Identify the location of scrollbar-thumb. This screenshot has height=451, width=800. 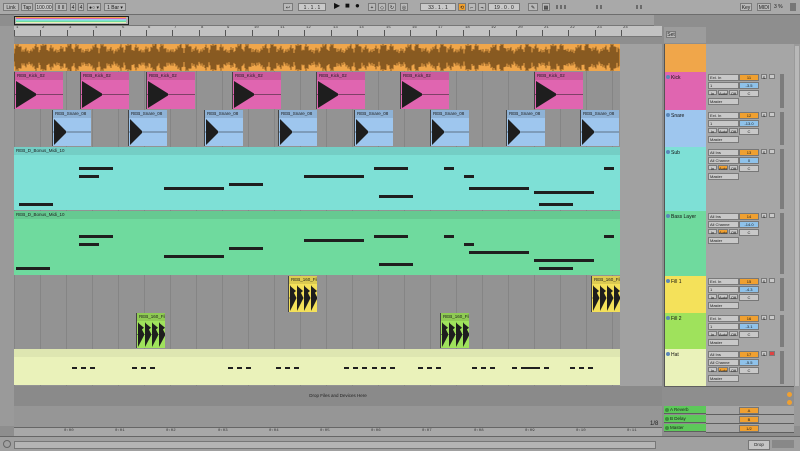
(797, 216).